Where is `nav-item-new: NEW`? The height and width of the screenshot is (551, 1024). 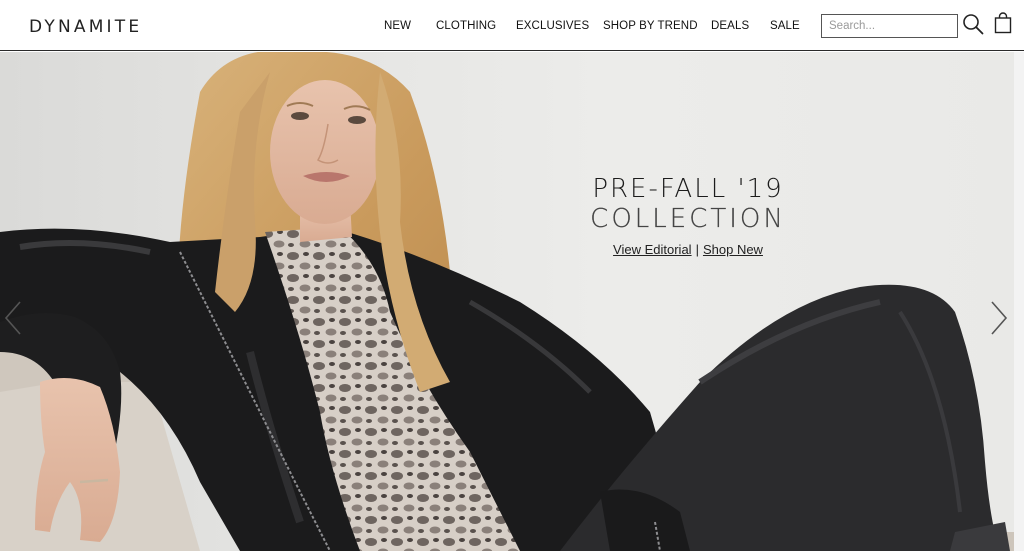
nav-item-new: NEW is located at coordinates (397, 26).